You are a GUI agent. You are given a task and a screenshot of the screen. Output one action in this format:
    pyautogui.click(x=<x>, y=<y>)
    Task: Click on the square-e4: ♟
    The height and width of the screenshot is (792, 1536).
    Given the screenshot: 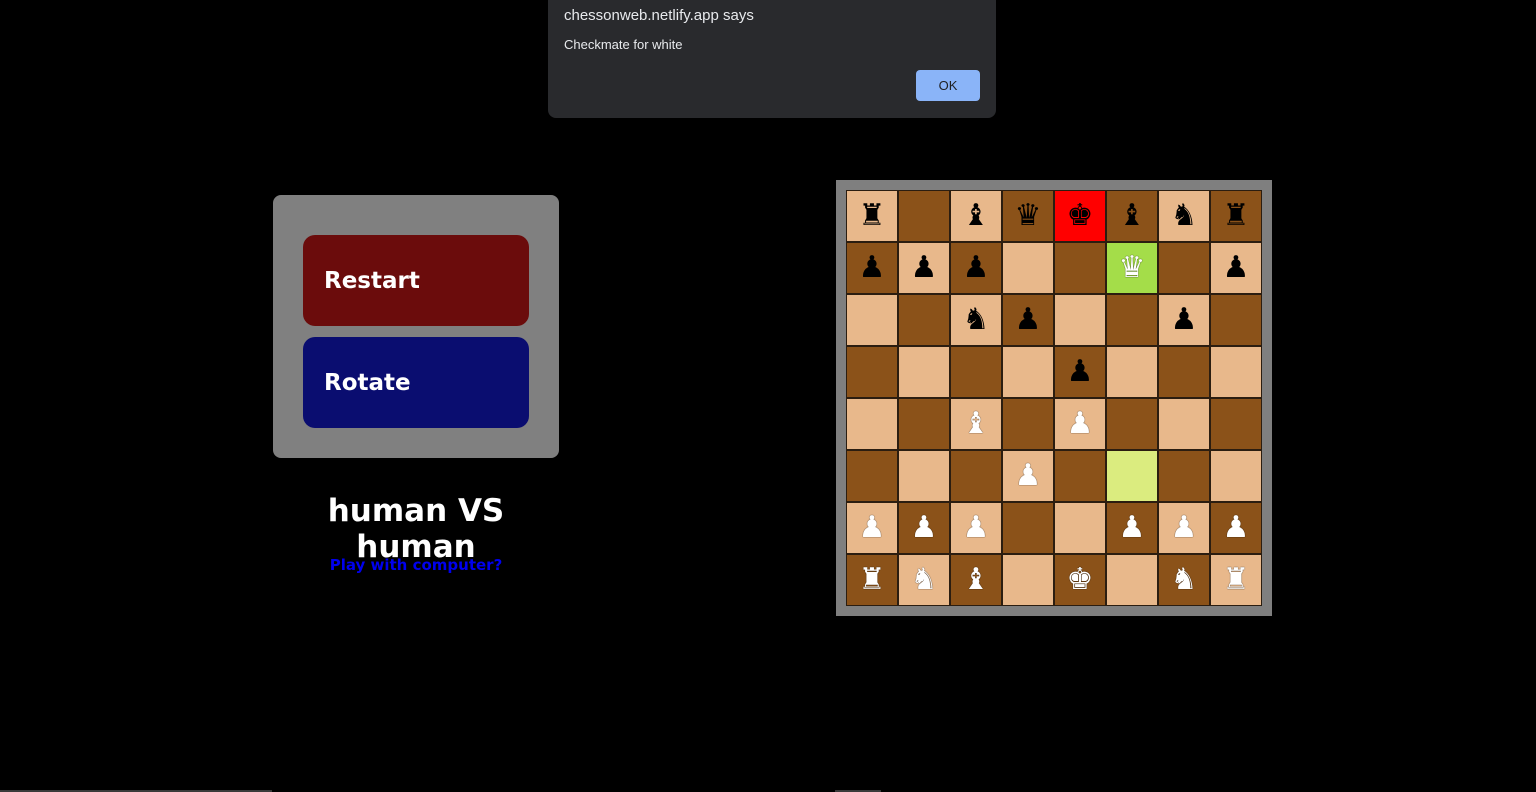 What is the action you would take?
    pyautogui.click(x=1080, y=424)
    